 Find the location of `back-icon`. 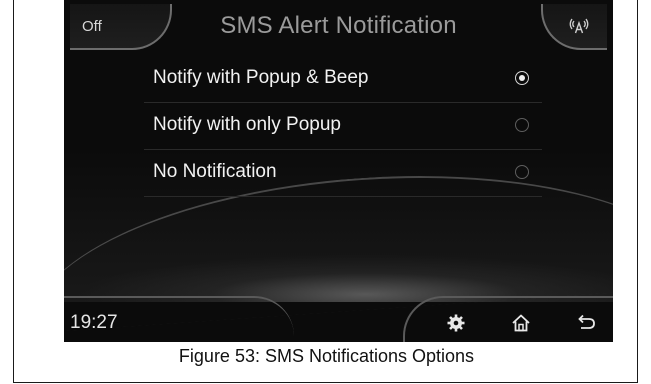

back-icon is located at coordinates (586, 323).